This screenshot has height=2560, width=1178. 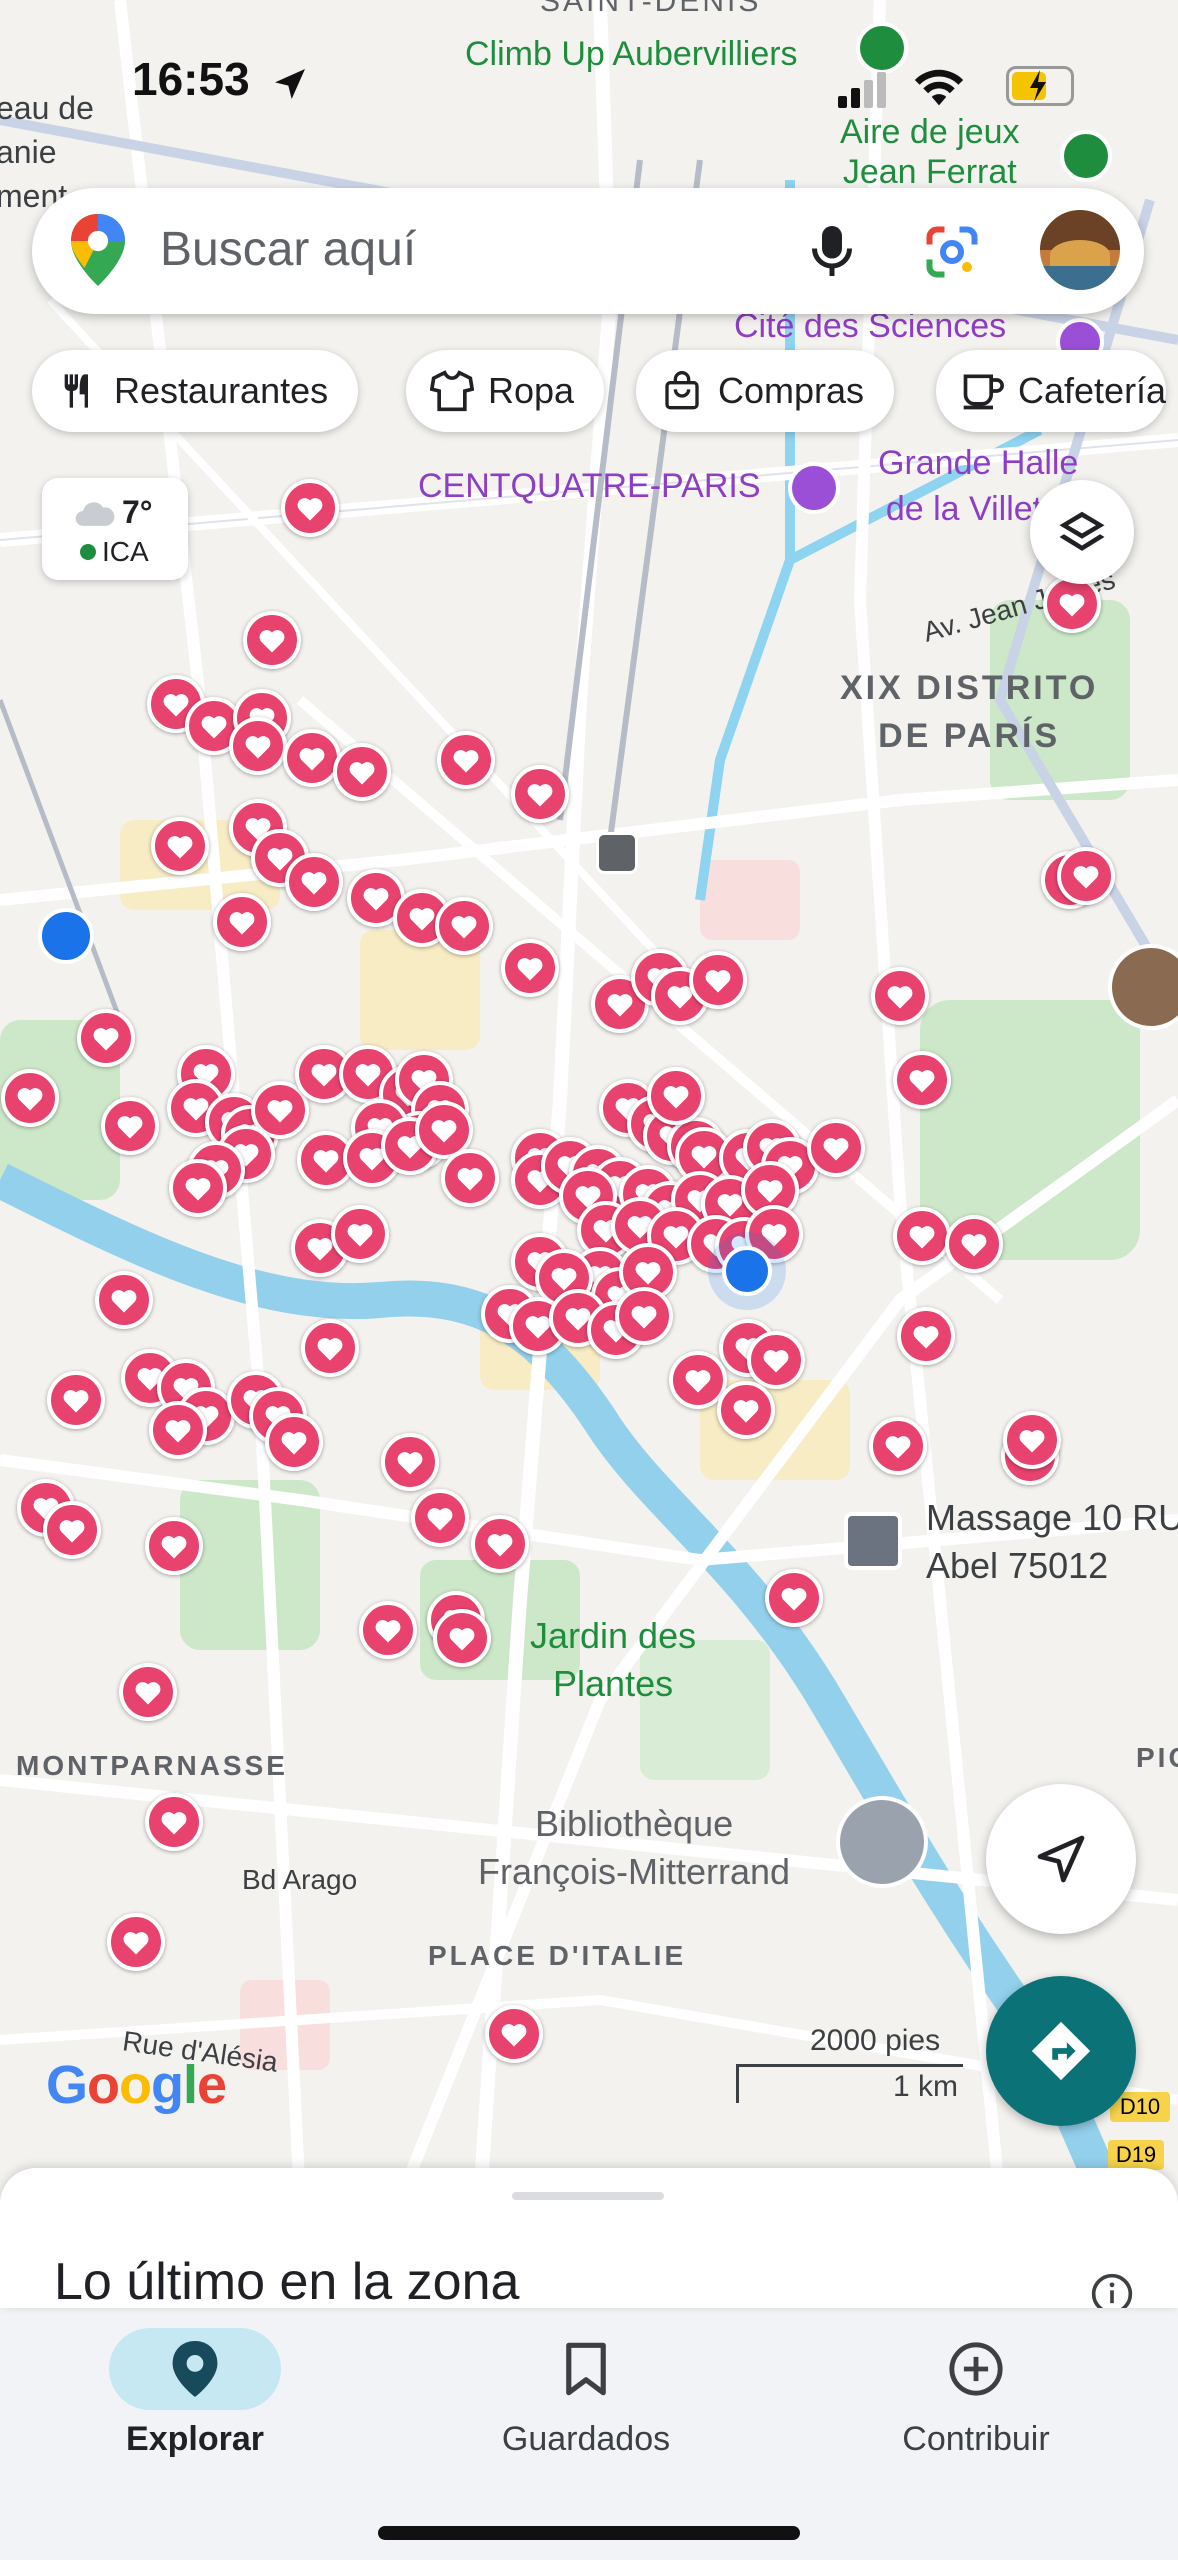 I want to click on nav-contribute: Contribuir, so click(x=976, y=2393).